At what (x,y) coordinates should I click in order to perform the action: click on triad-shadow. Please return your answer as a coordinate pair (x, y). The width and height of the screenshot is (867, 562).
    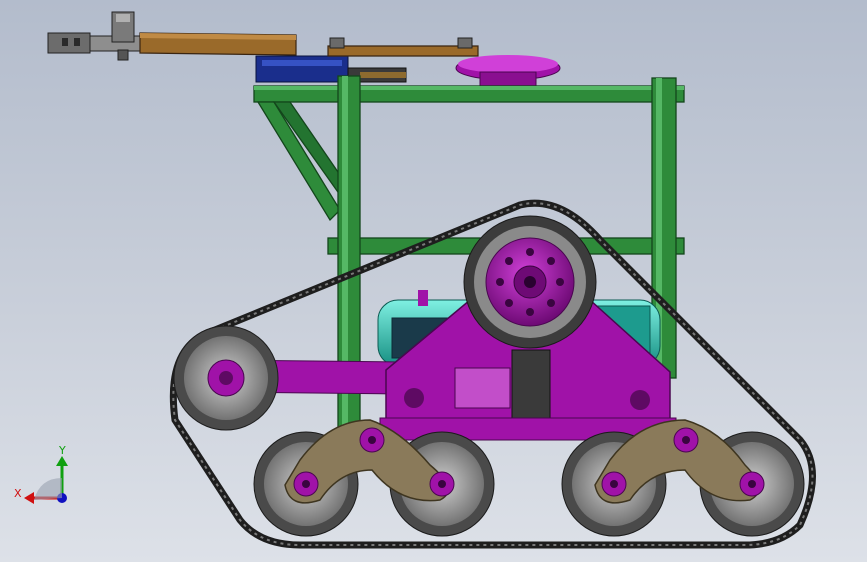
    Looking at the image, I should click on (48, 489).